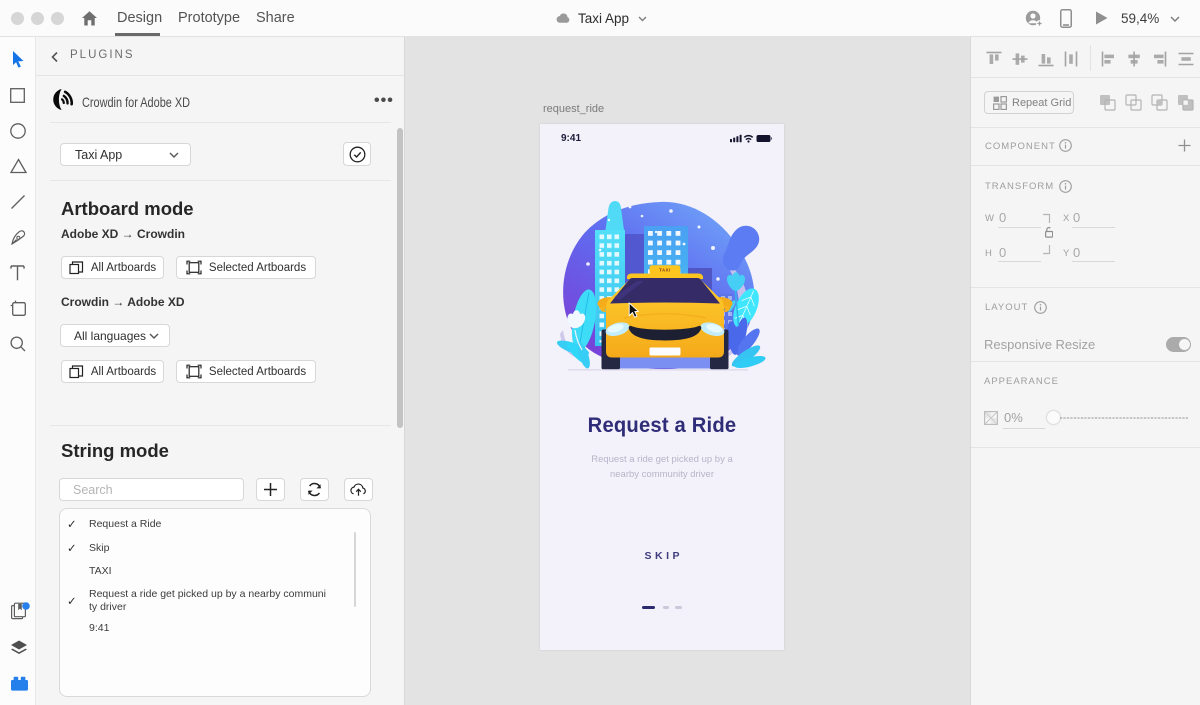  What do you see at coordinates (665, 270) in the screenshot?
I see `svg-text: TAXI` at bounding box center [665, 270].